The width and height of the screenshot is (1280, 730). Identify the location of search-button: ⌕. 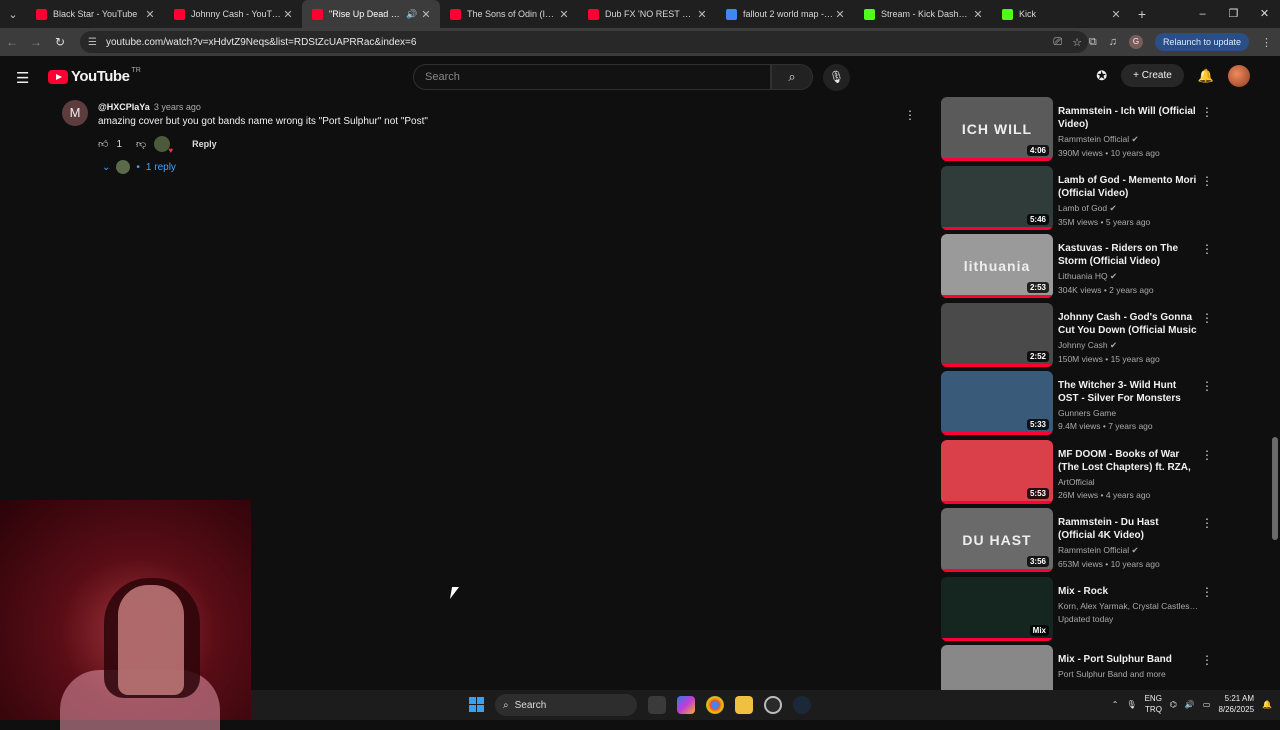
(792, 77).